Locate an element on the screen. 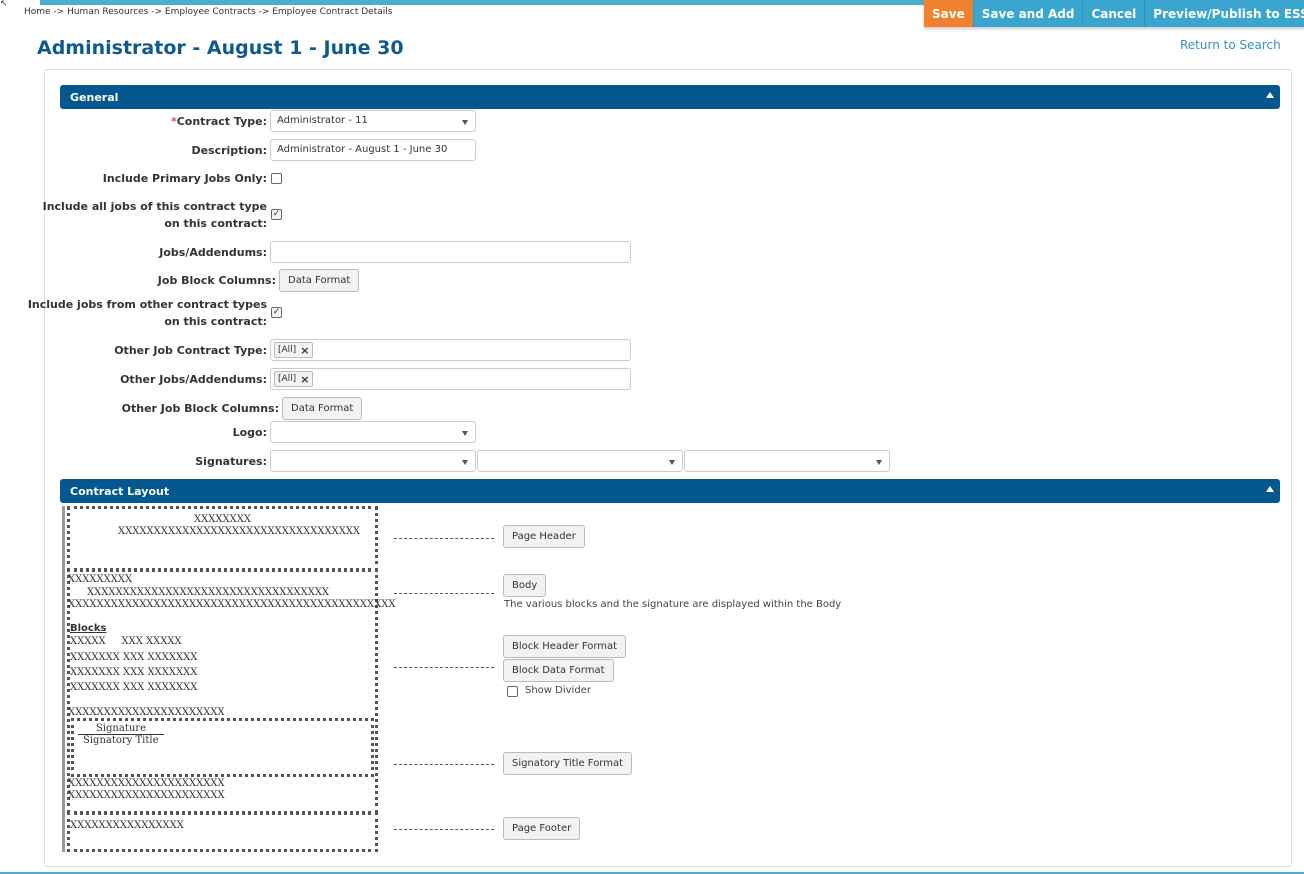 The image size is (1304, 874). preview-blocks-label: Blocks is located at coordinates (88, 628).